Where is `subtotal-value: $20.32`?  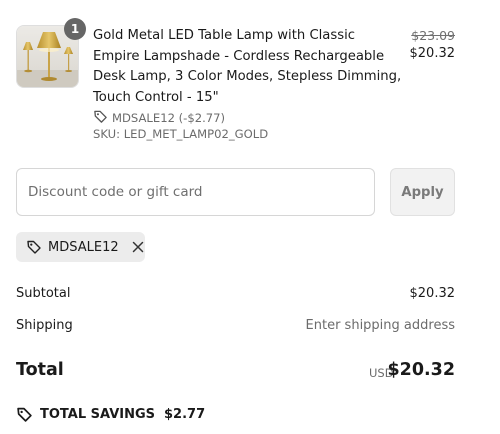
subtotal-value: $20.32 is located at coordinates (432, 293).